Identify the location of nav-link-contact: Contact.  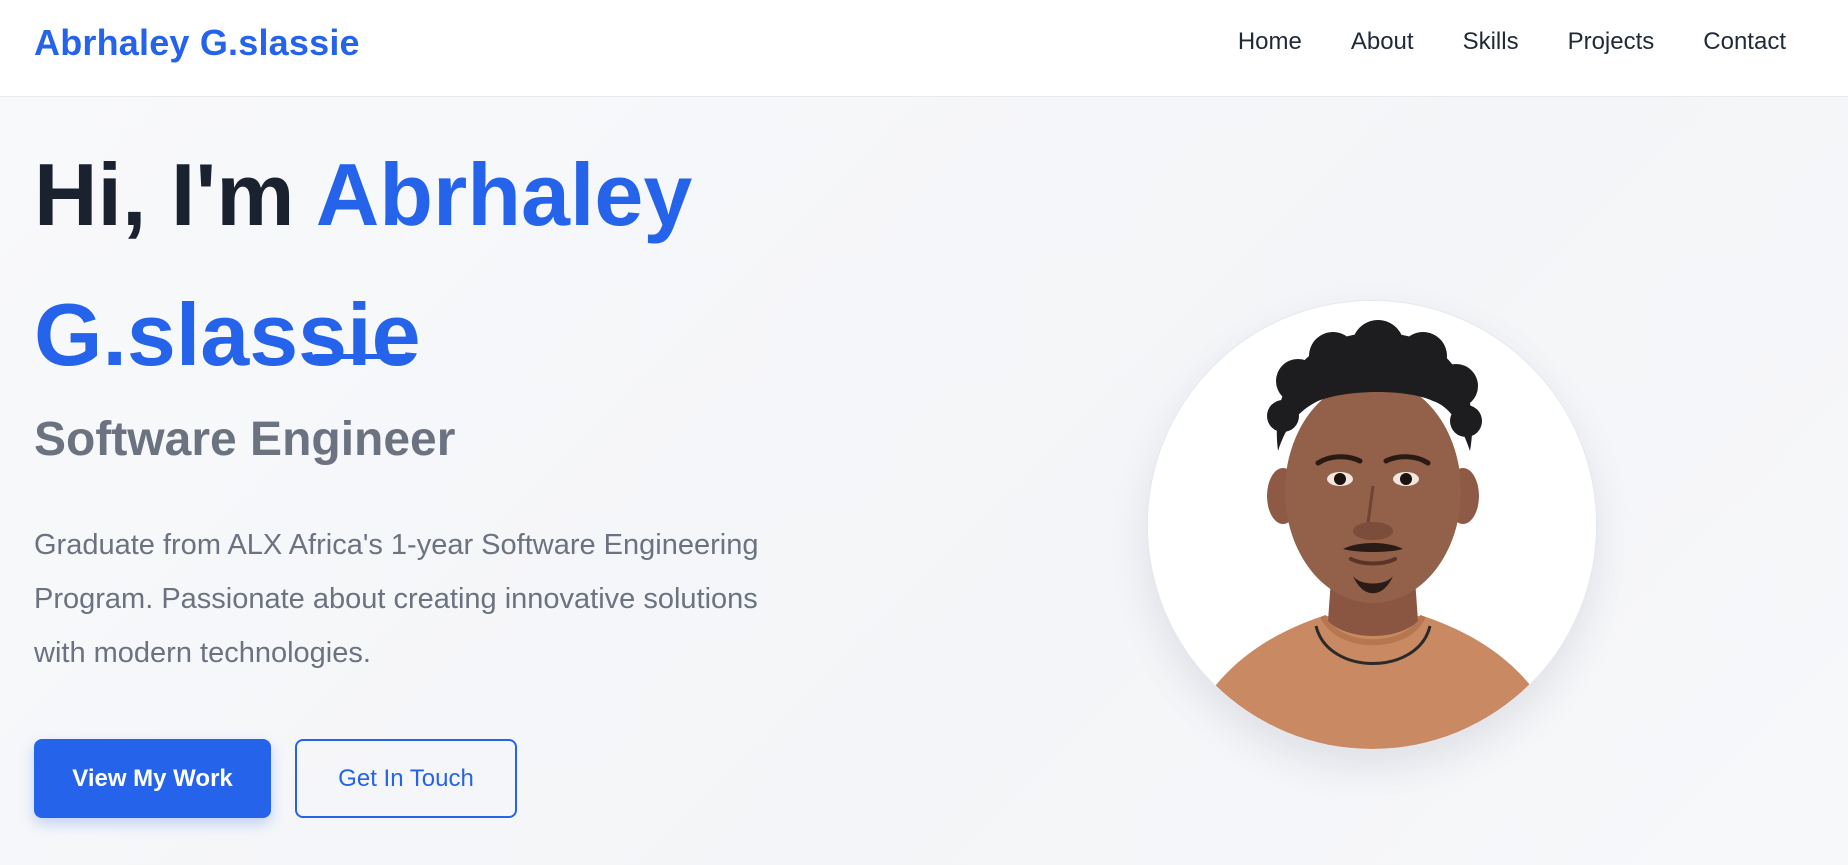
(1744, 42).